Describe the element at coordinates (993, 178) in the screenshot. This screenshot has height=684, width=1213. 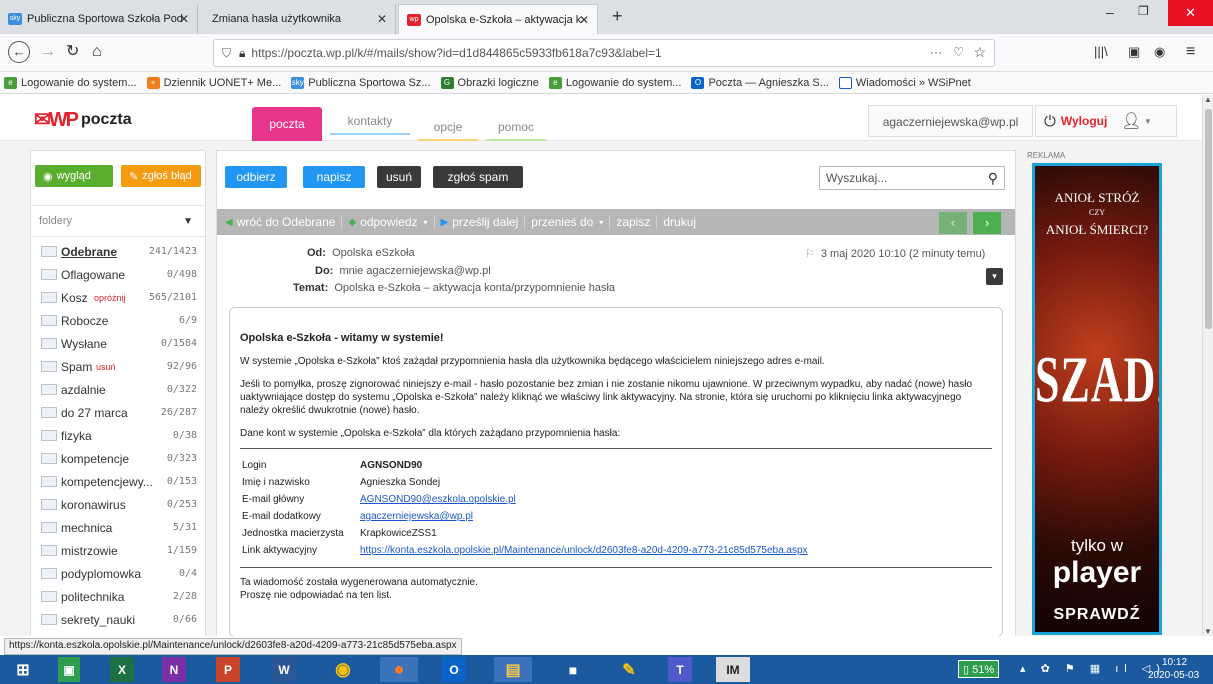
I see `search-icon: ⚲` at that location.